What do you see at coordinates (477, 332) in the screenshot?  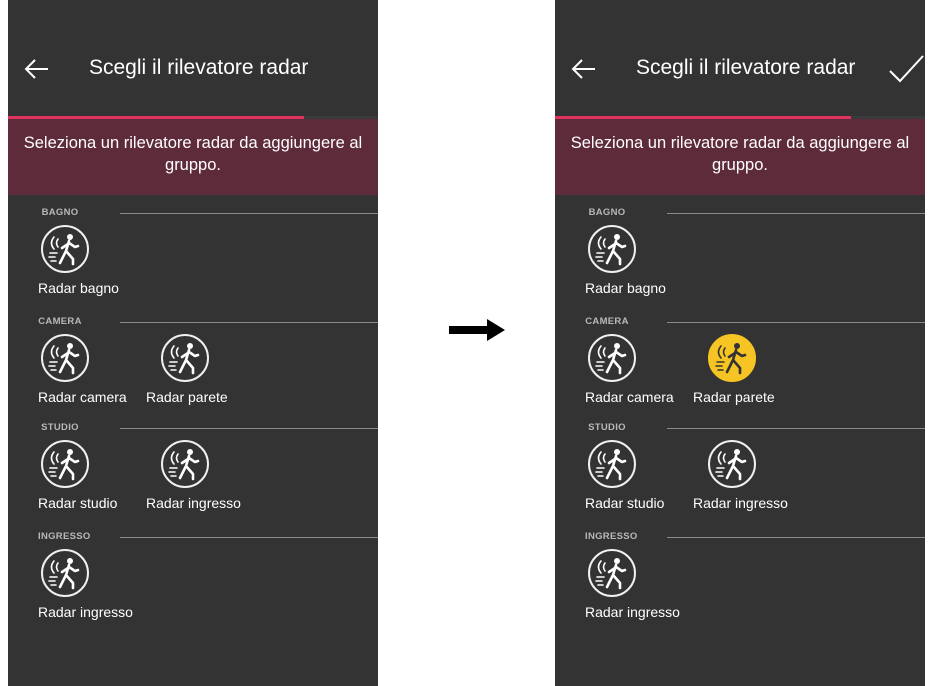 I see `arrow-right-icon` at bounding box center [477, 332].